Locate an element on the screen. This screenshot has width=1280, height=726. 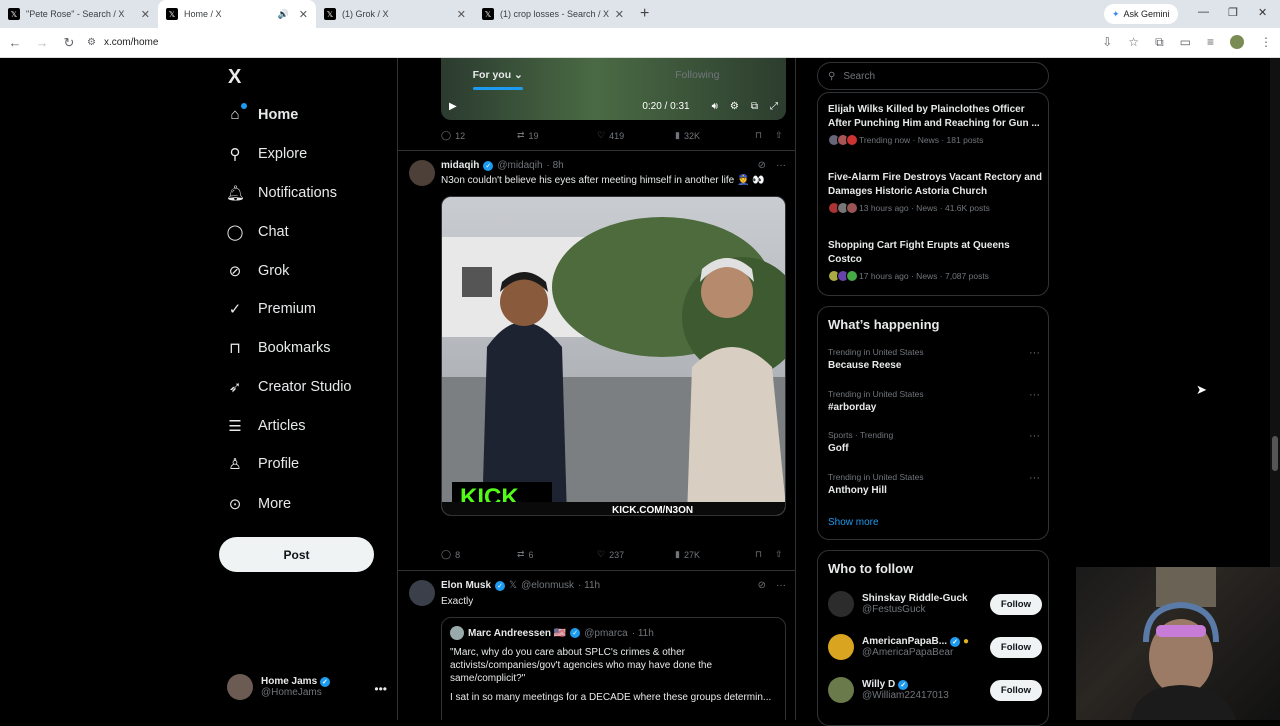
settings-gear-icon: ⚙ is located at coordinates (734, 106).